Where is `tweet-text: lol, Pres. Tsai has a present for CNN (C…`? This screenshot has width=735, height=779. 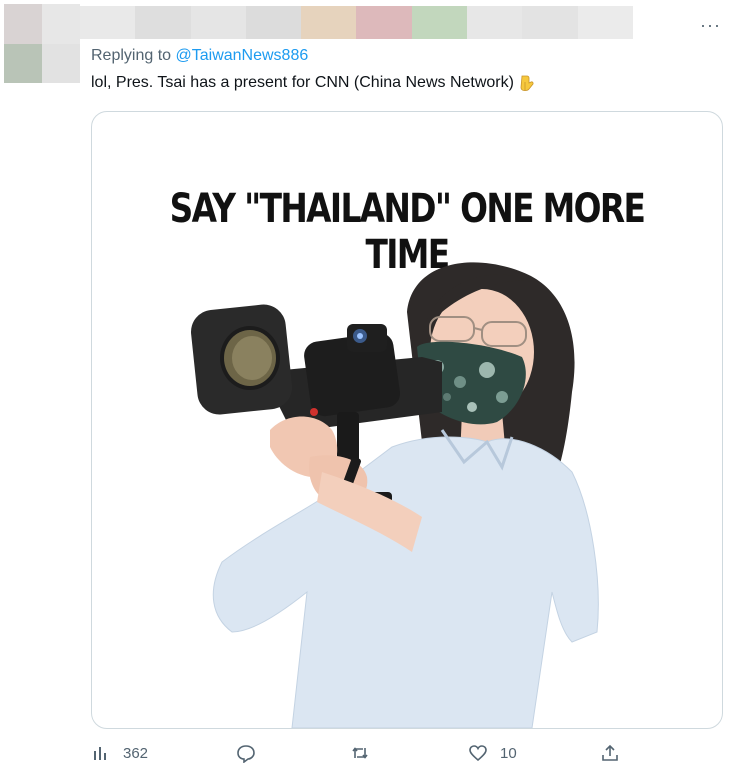 tweet-text: lol, Pres. Tsai has a present for CNN (C… is located at coordinates (313, 83).